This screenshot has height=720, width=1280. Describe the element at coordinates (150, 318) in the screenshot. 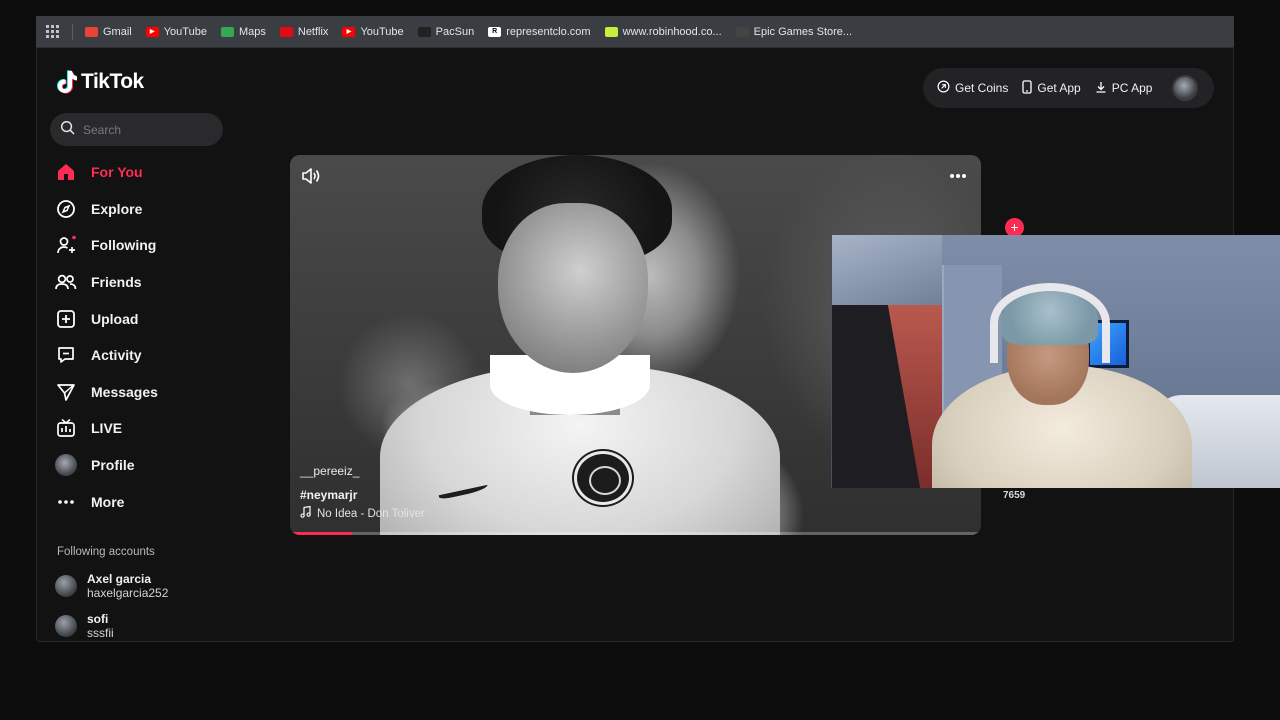

I see `sidebar-item-upload: Upload` at that location.